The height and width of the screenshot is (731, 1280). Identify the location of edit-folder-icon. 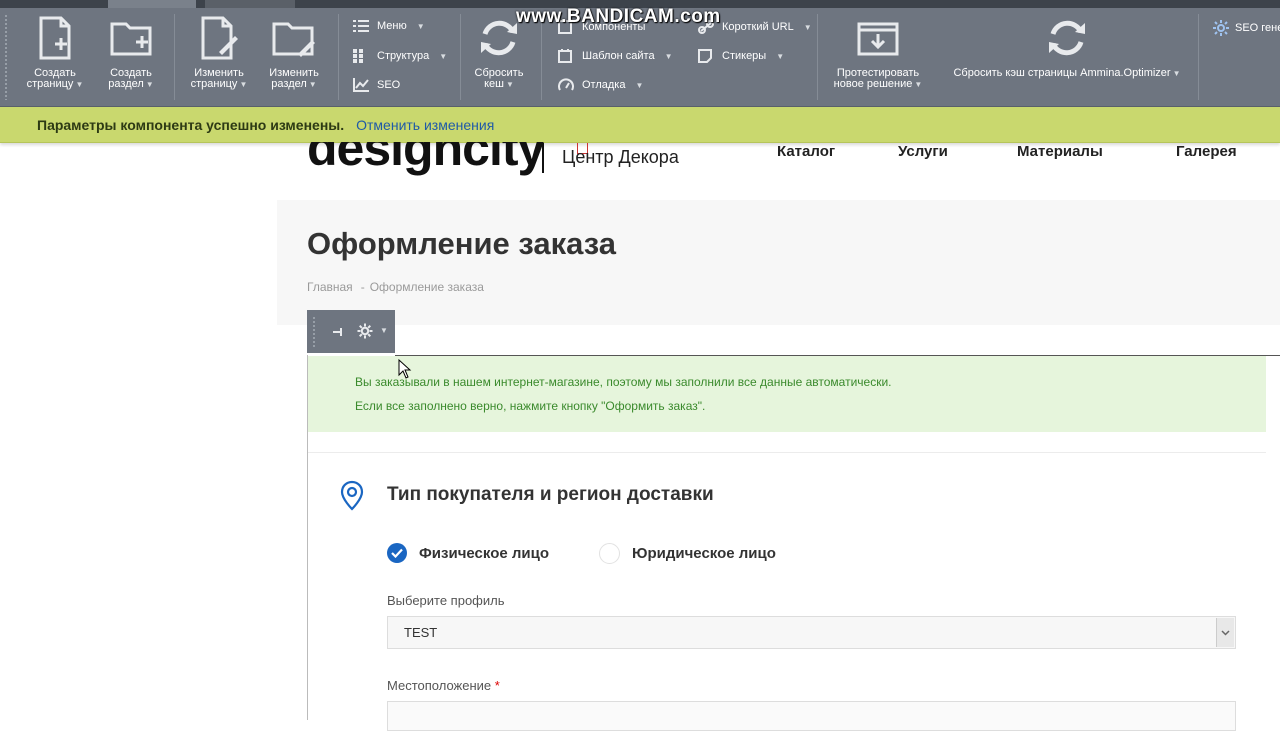
(293, 39).